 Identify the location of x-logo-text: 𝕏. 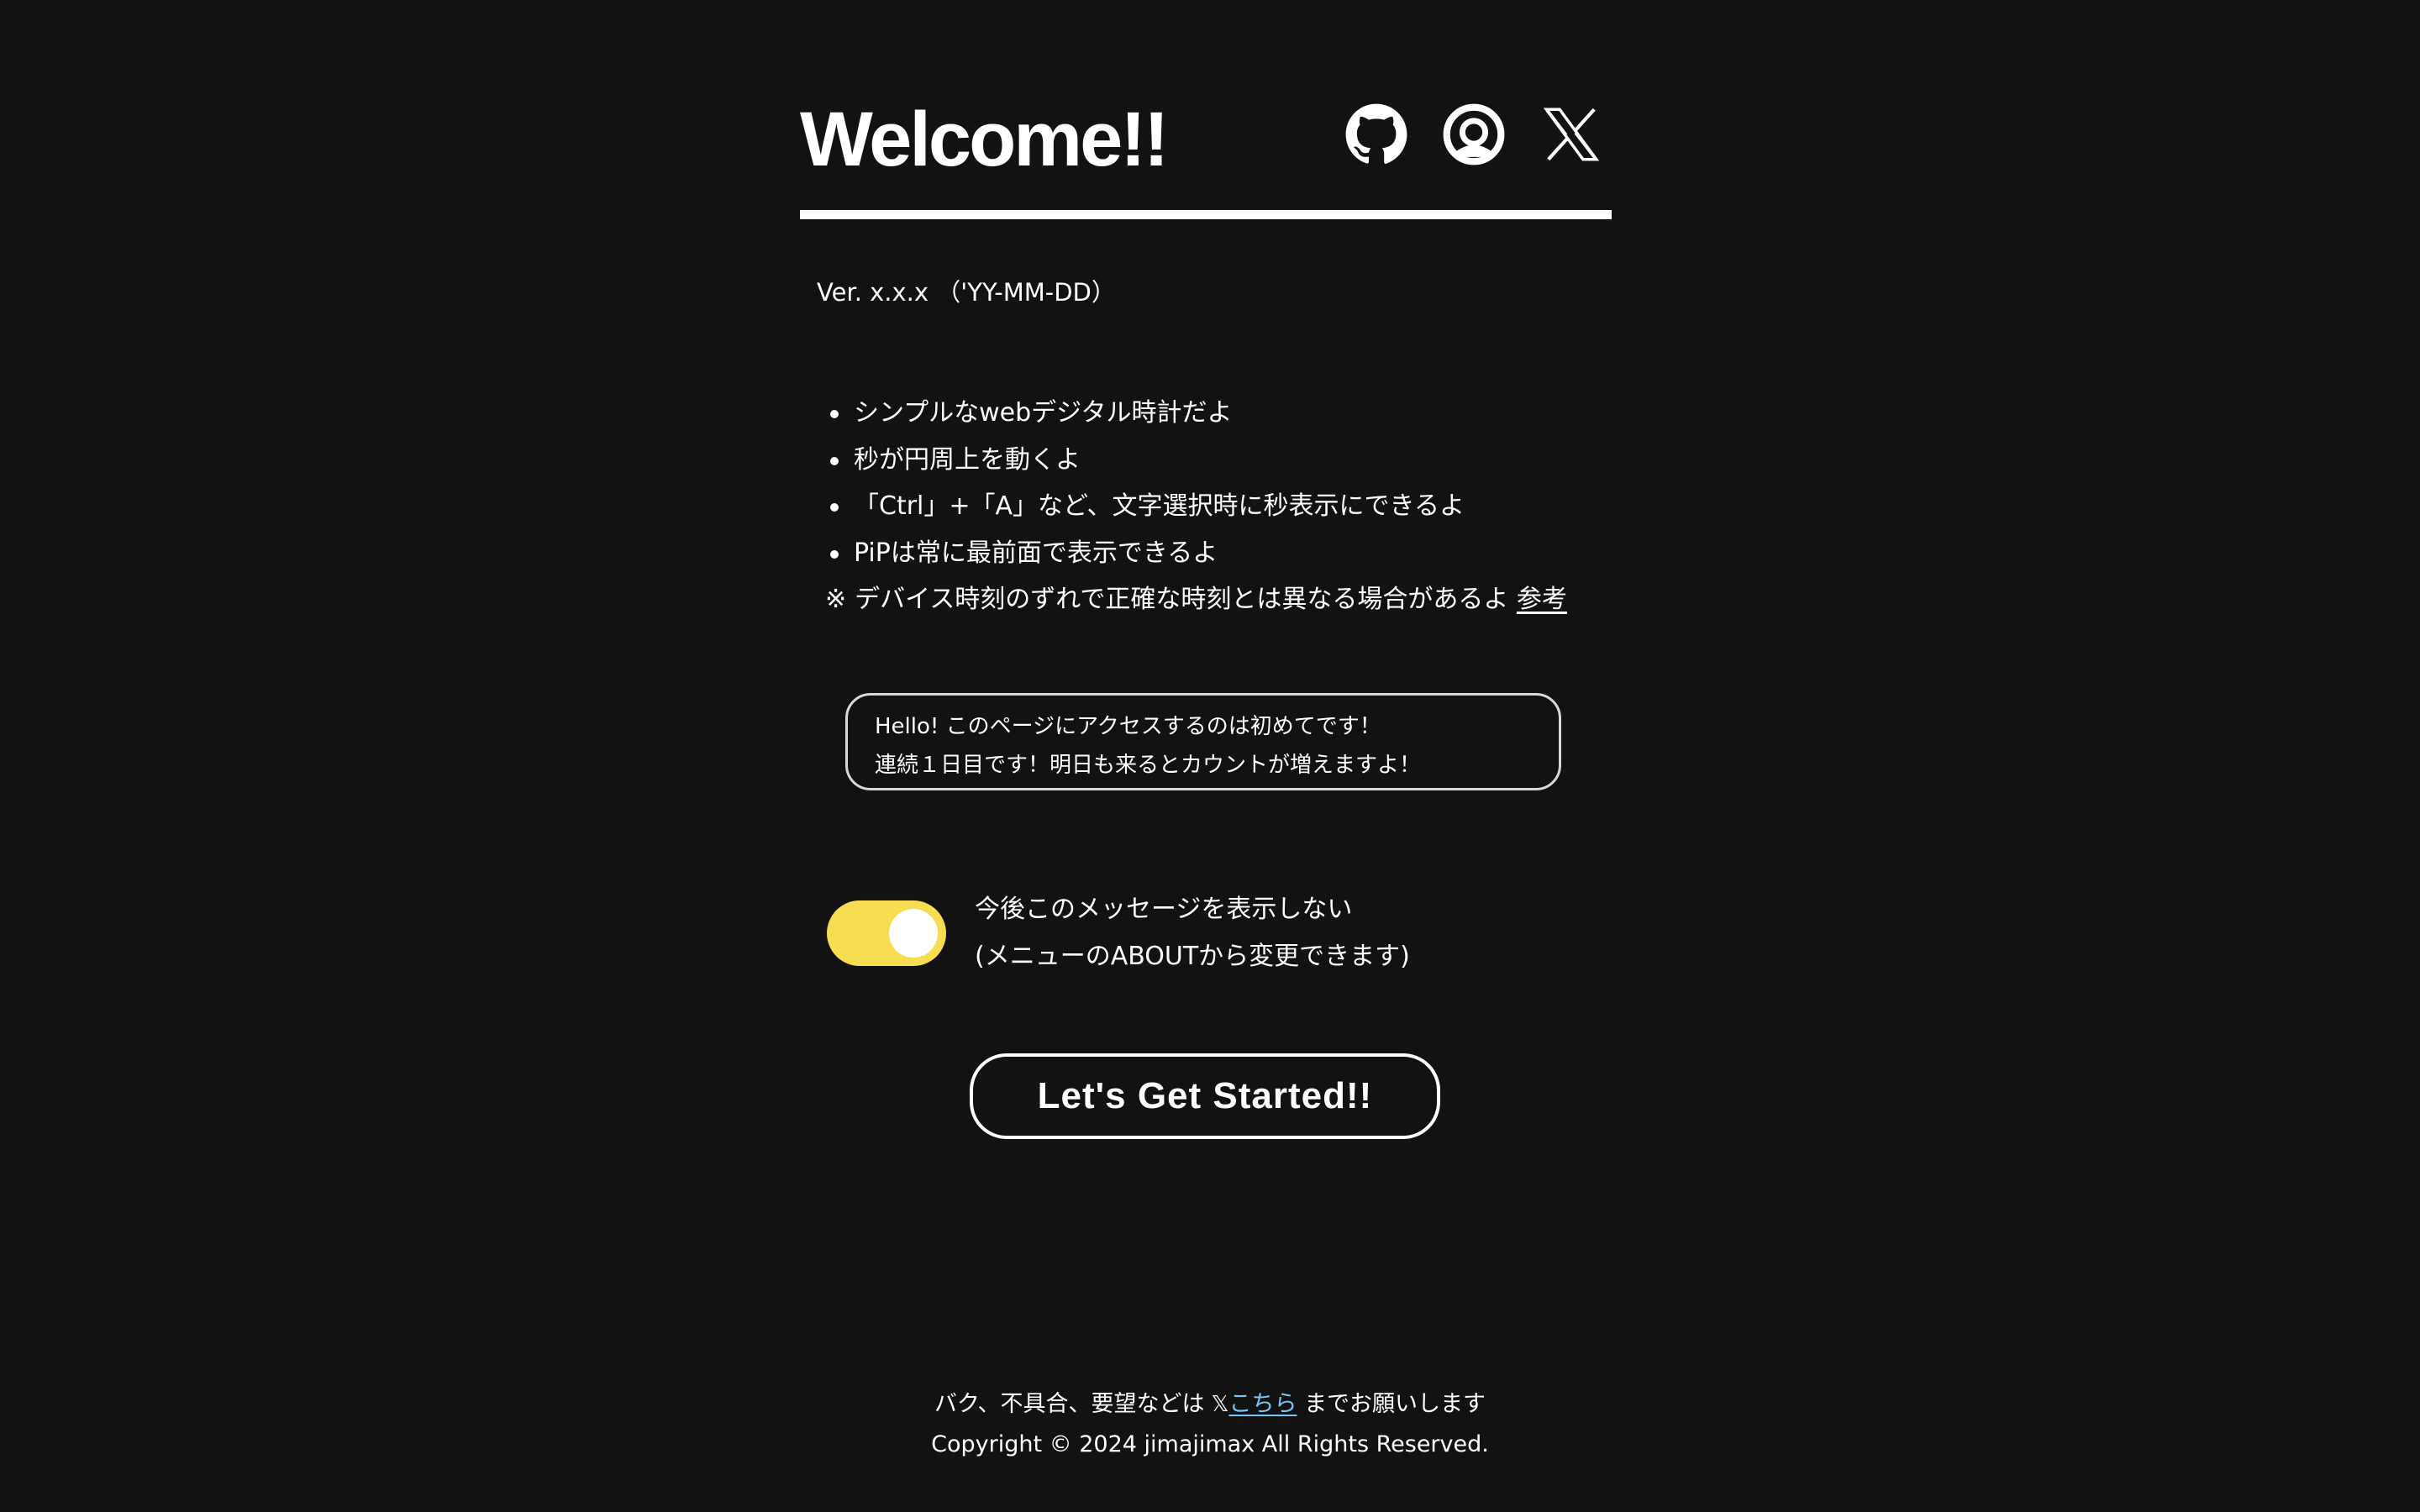
(1220, 1404).